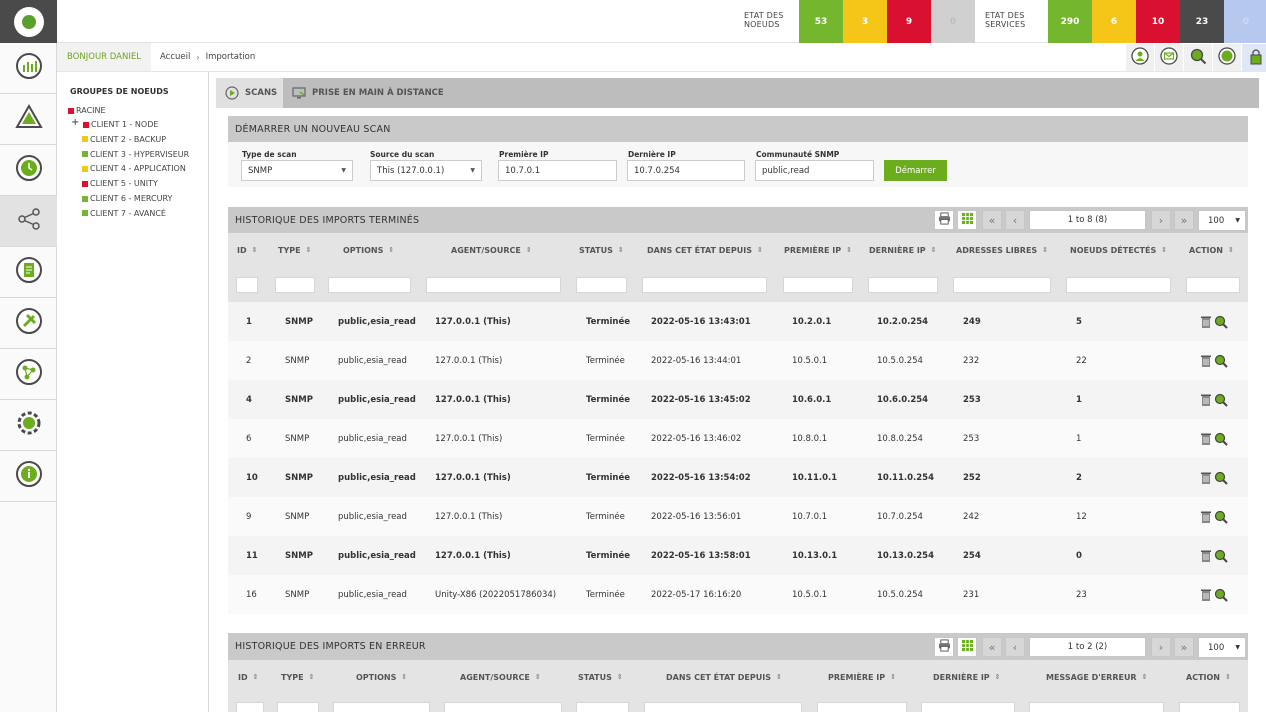  What do you see at coordinates (75, 122) in the screenshot?
I see `expand-icon: +` at bounding box center [75, 122].